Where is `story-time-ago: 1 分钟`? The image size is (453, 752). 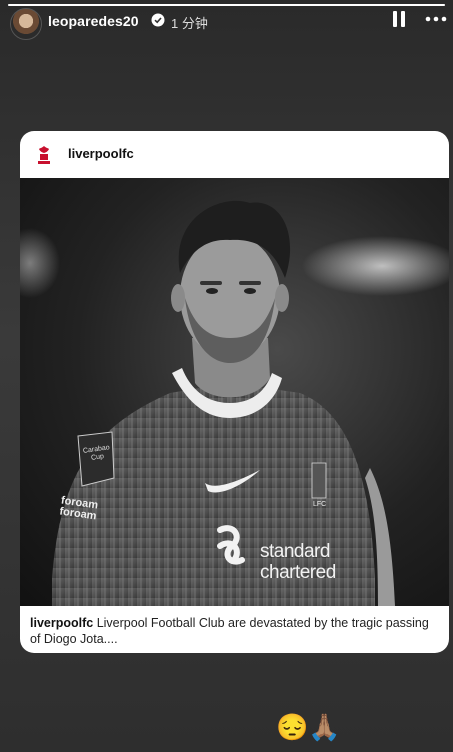 story-time-ago: 1 分钟 is located at coordinates (189, 23).